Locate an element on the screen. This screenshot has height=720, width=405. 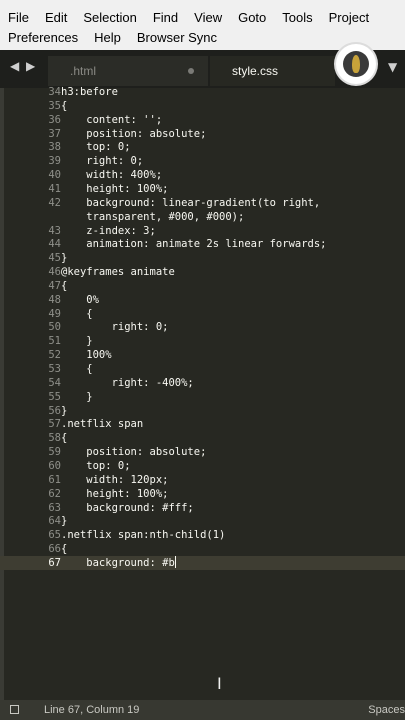
code-line: 55 } is located at coordinates (202, 397).